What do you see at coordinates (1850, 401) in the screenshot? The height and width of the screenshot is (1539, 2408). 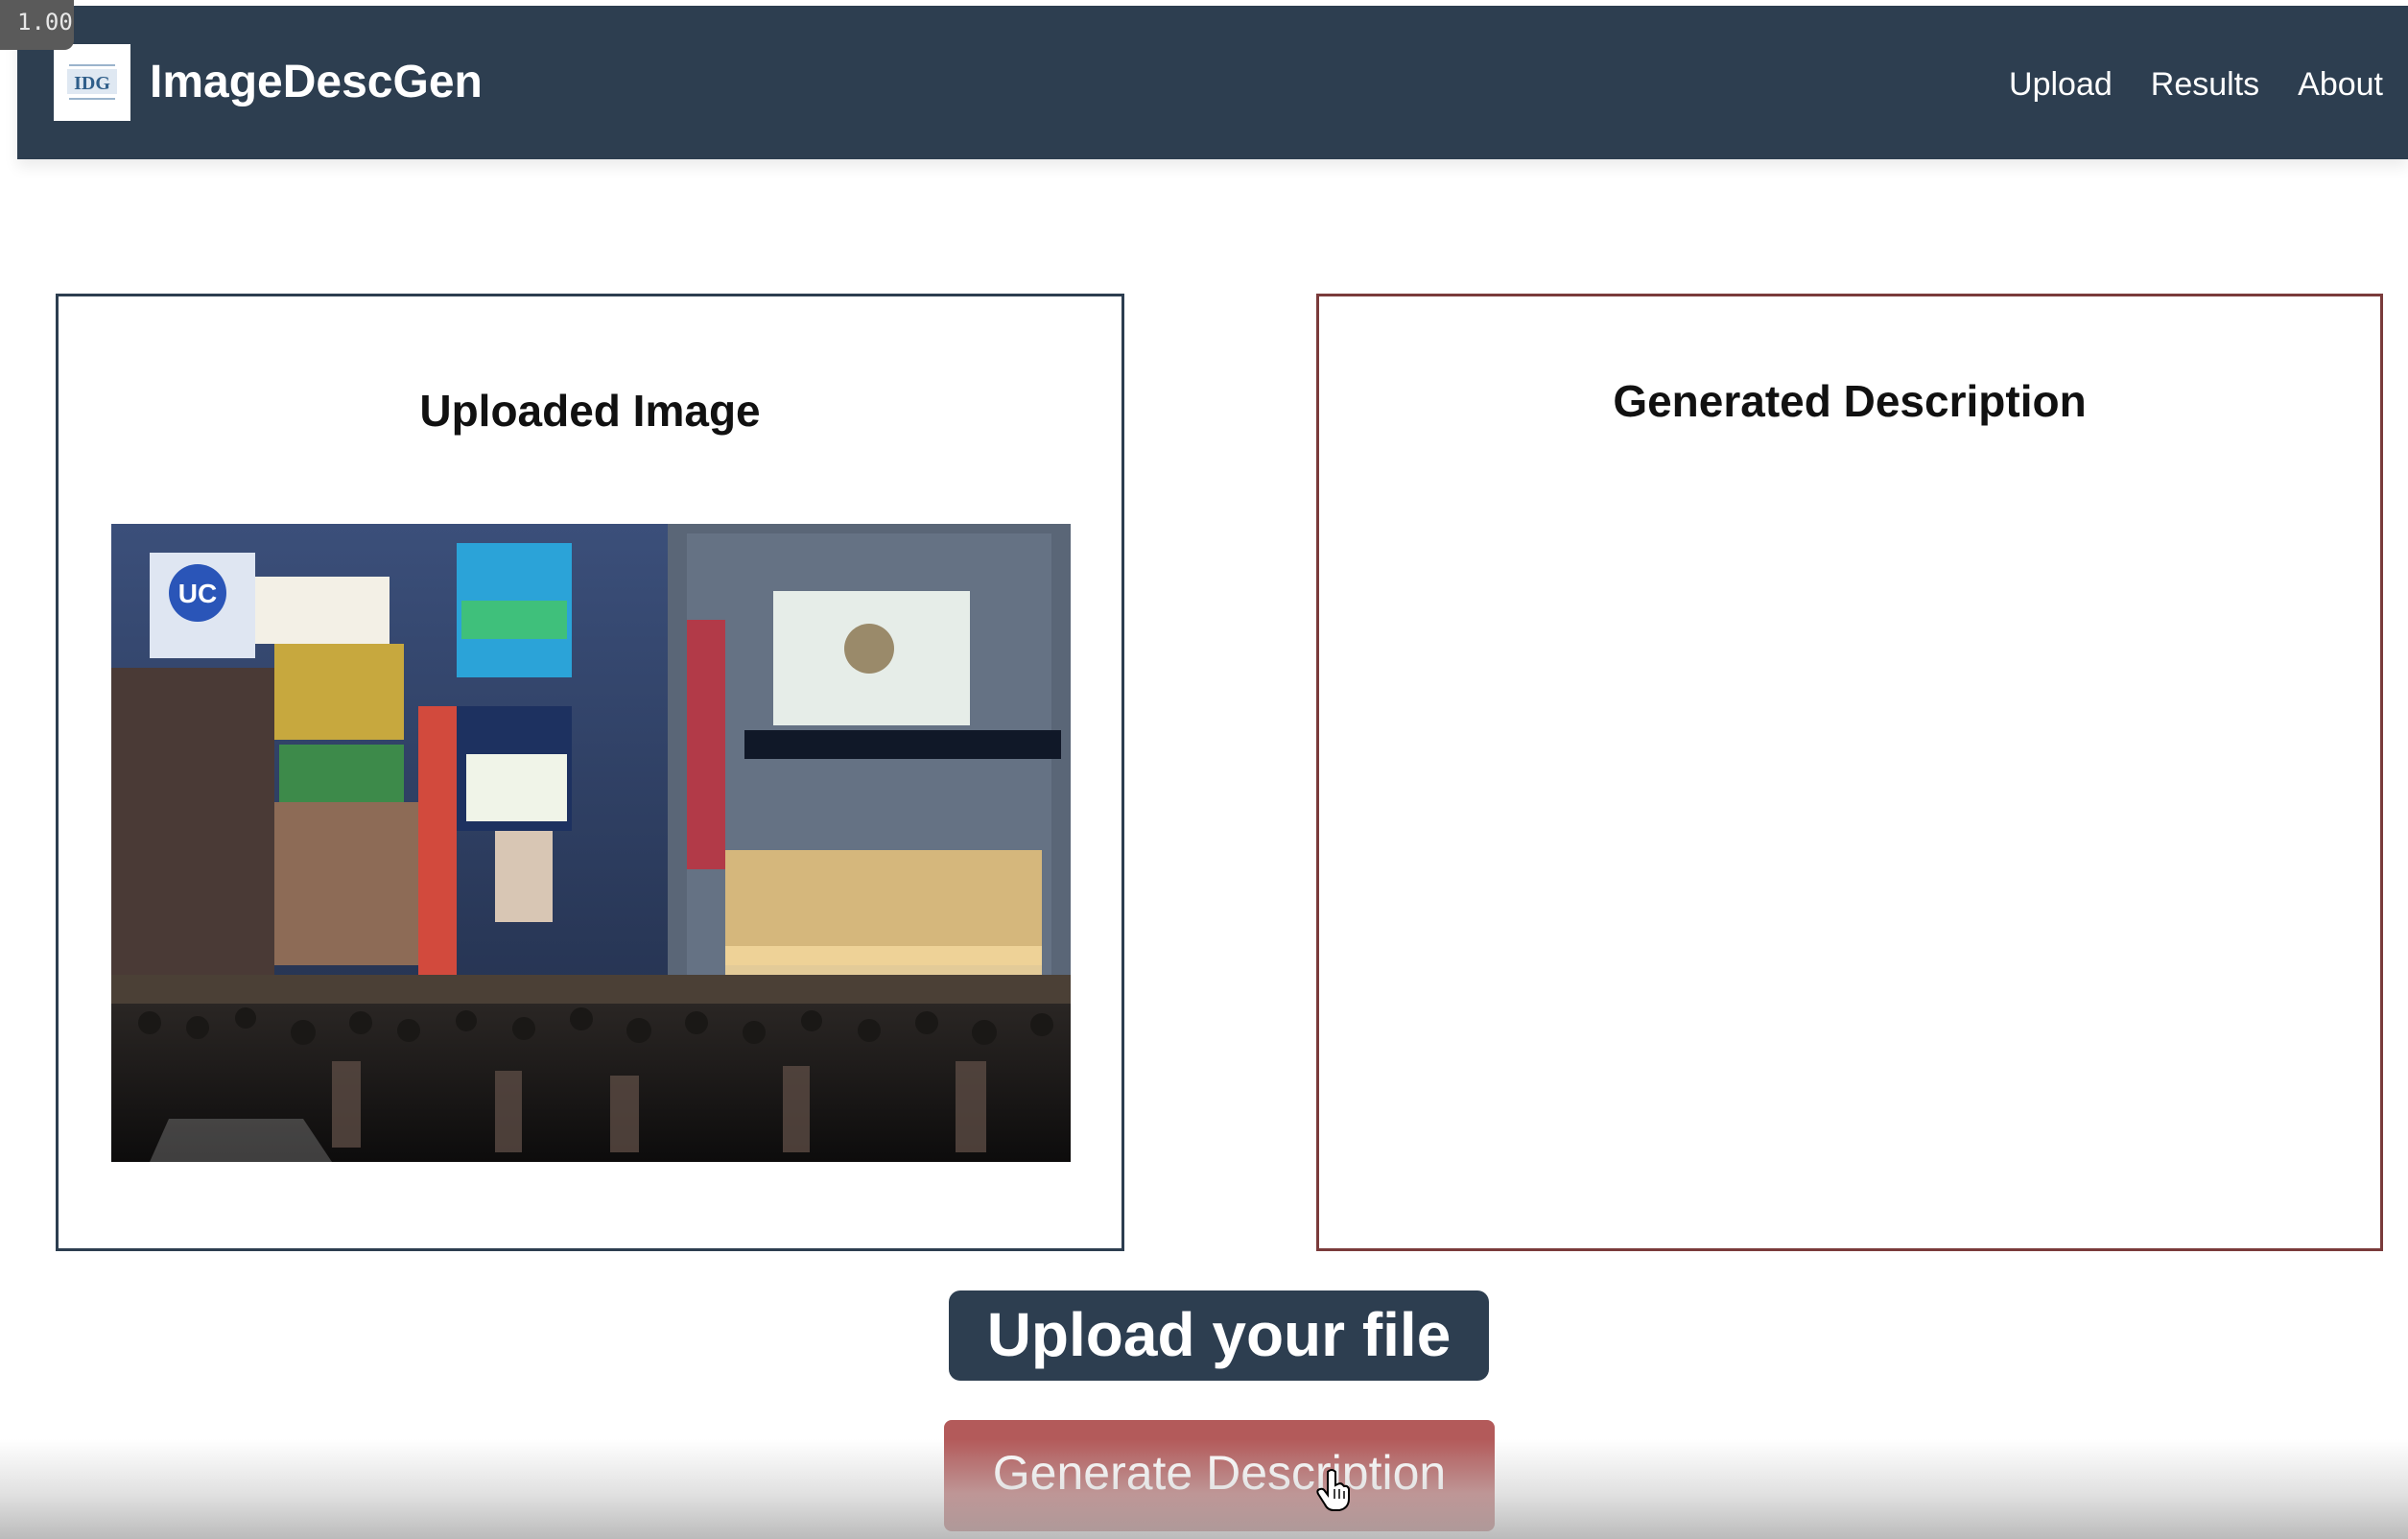 I see `generated-description-title: Generated Description` at bounding box center [1850, 401].